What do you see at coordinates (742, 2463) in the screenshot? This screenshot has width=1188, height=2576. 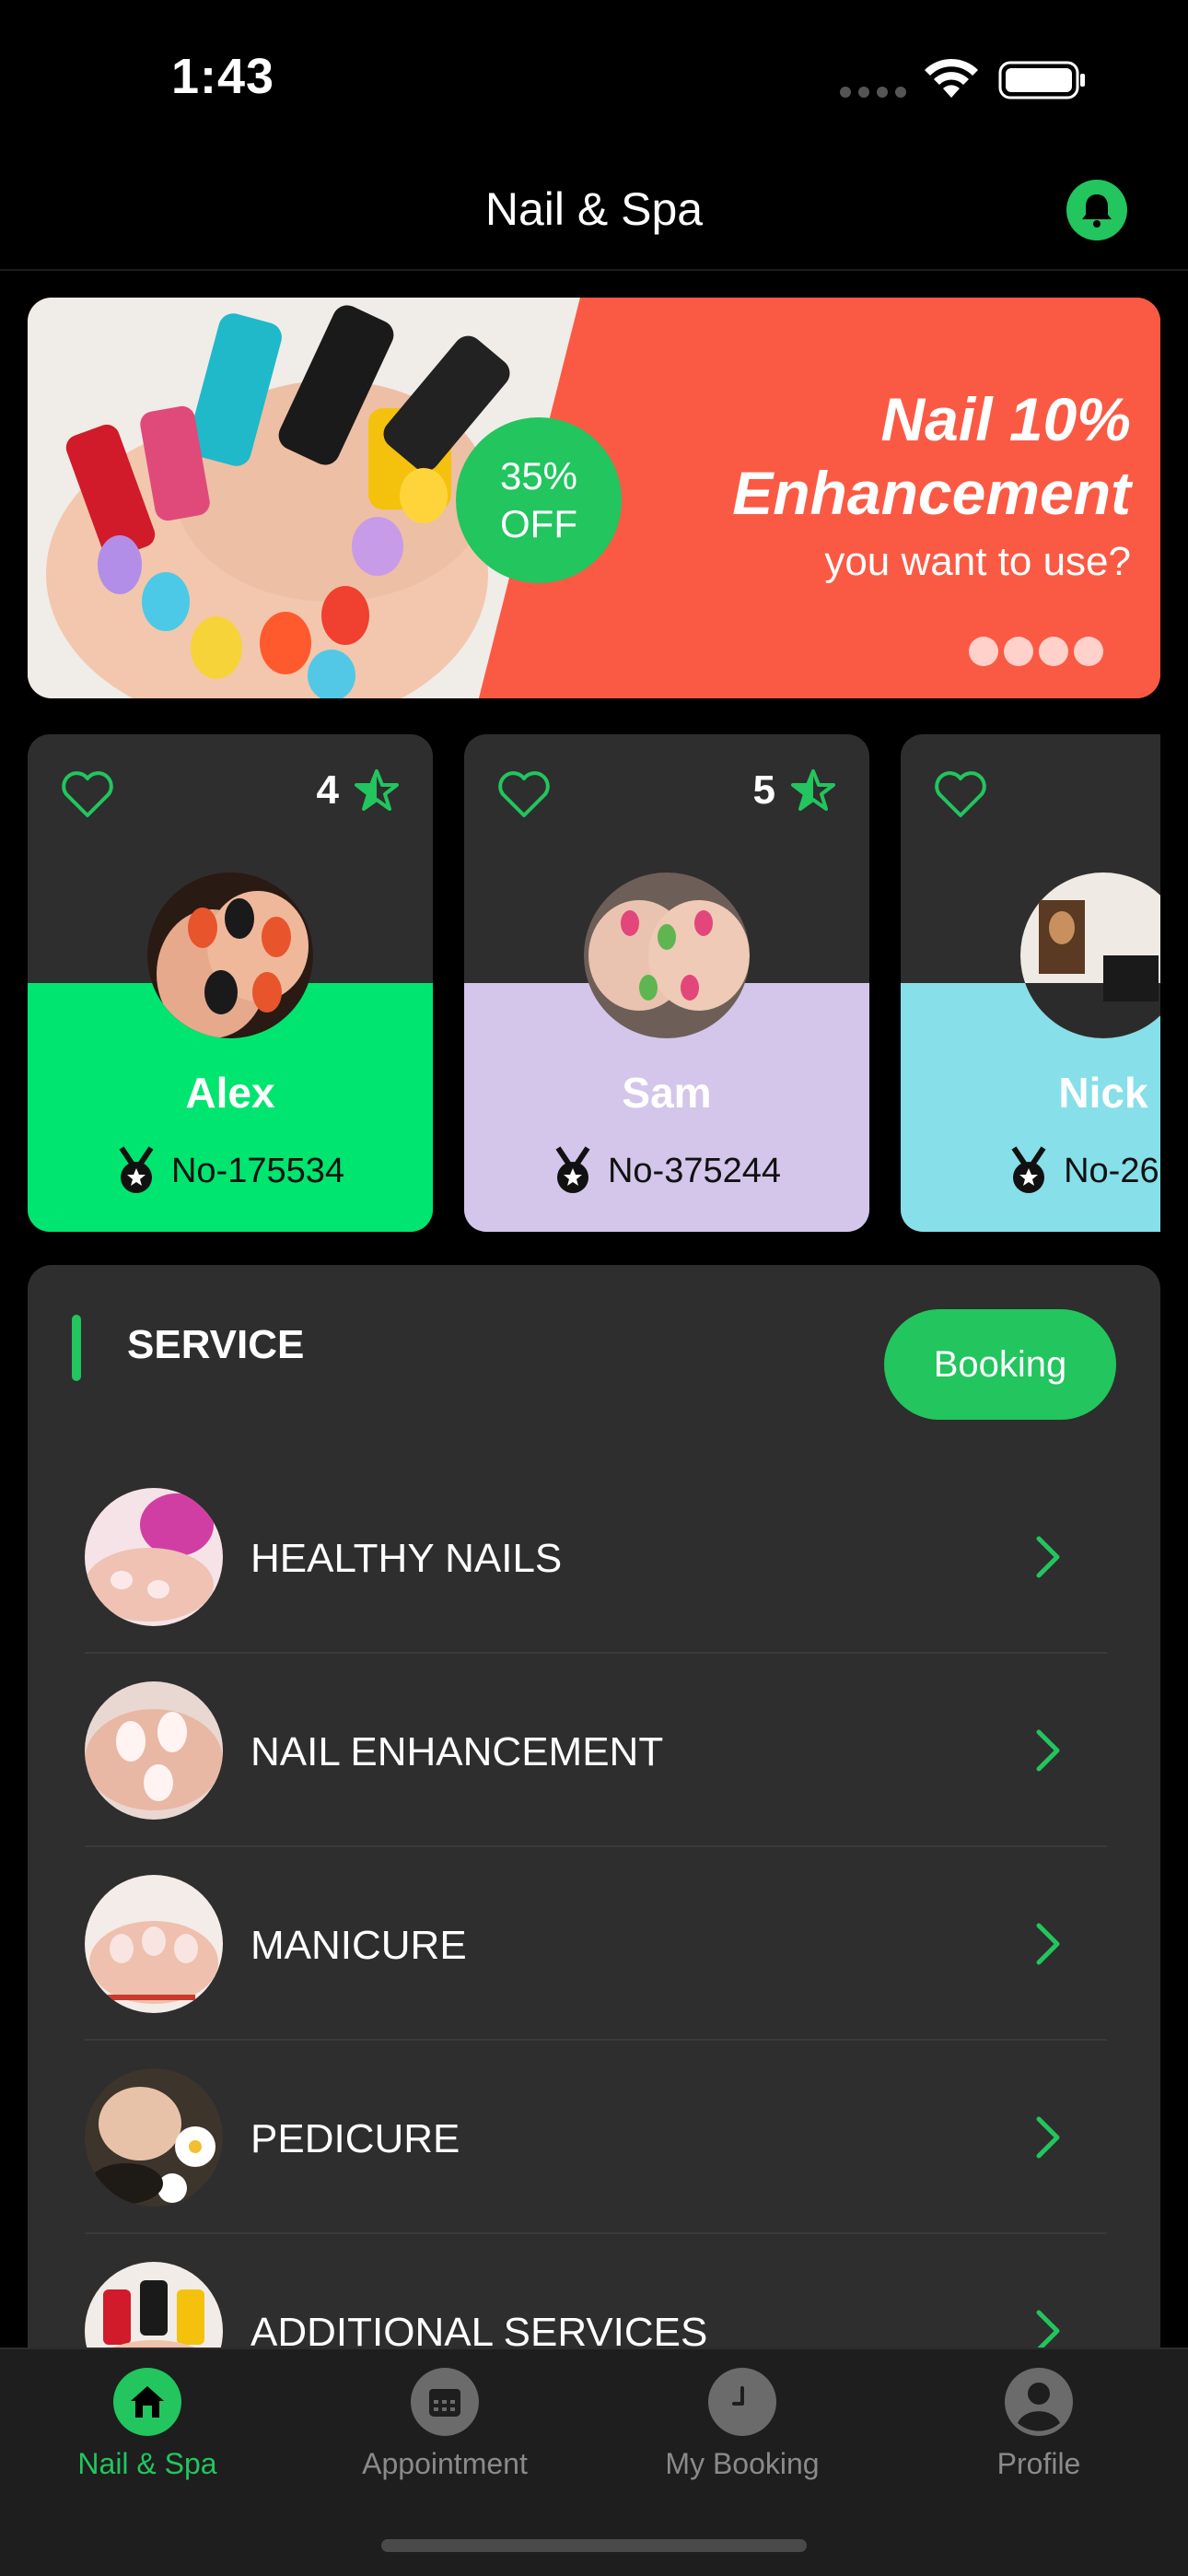 I see `tab-label: My Booking` at bounding box center [742, 2463].